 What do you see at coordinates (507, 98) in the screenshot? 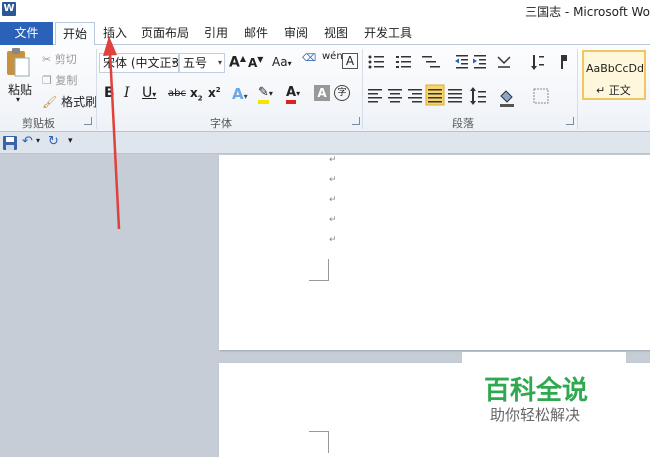
I see `shading-icon` at bounding box center [507, 98].